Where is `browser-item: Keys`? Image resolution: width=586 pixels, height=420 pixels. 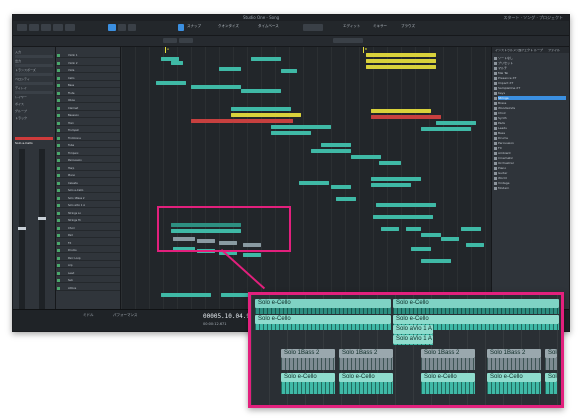
browser-item: Keys is located at coordinates (532, 93).